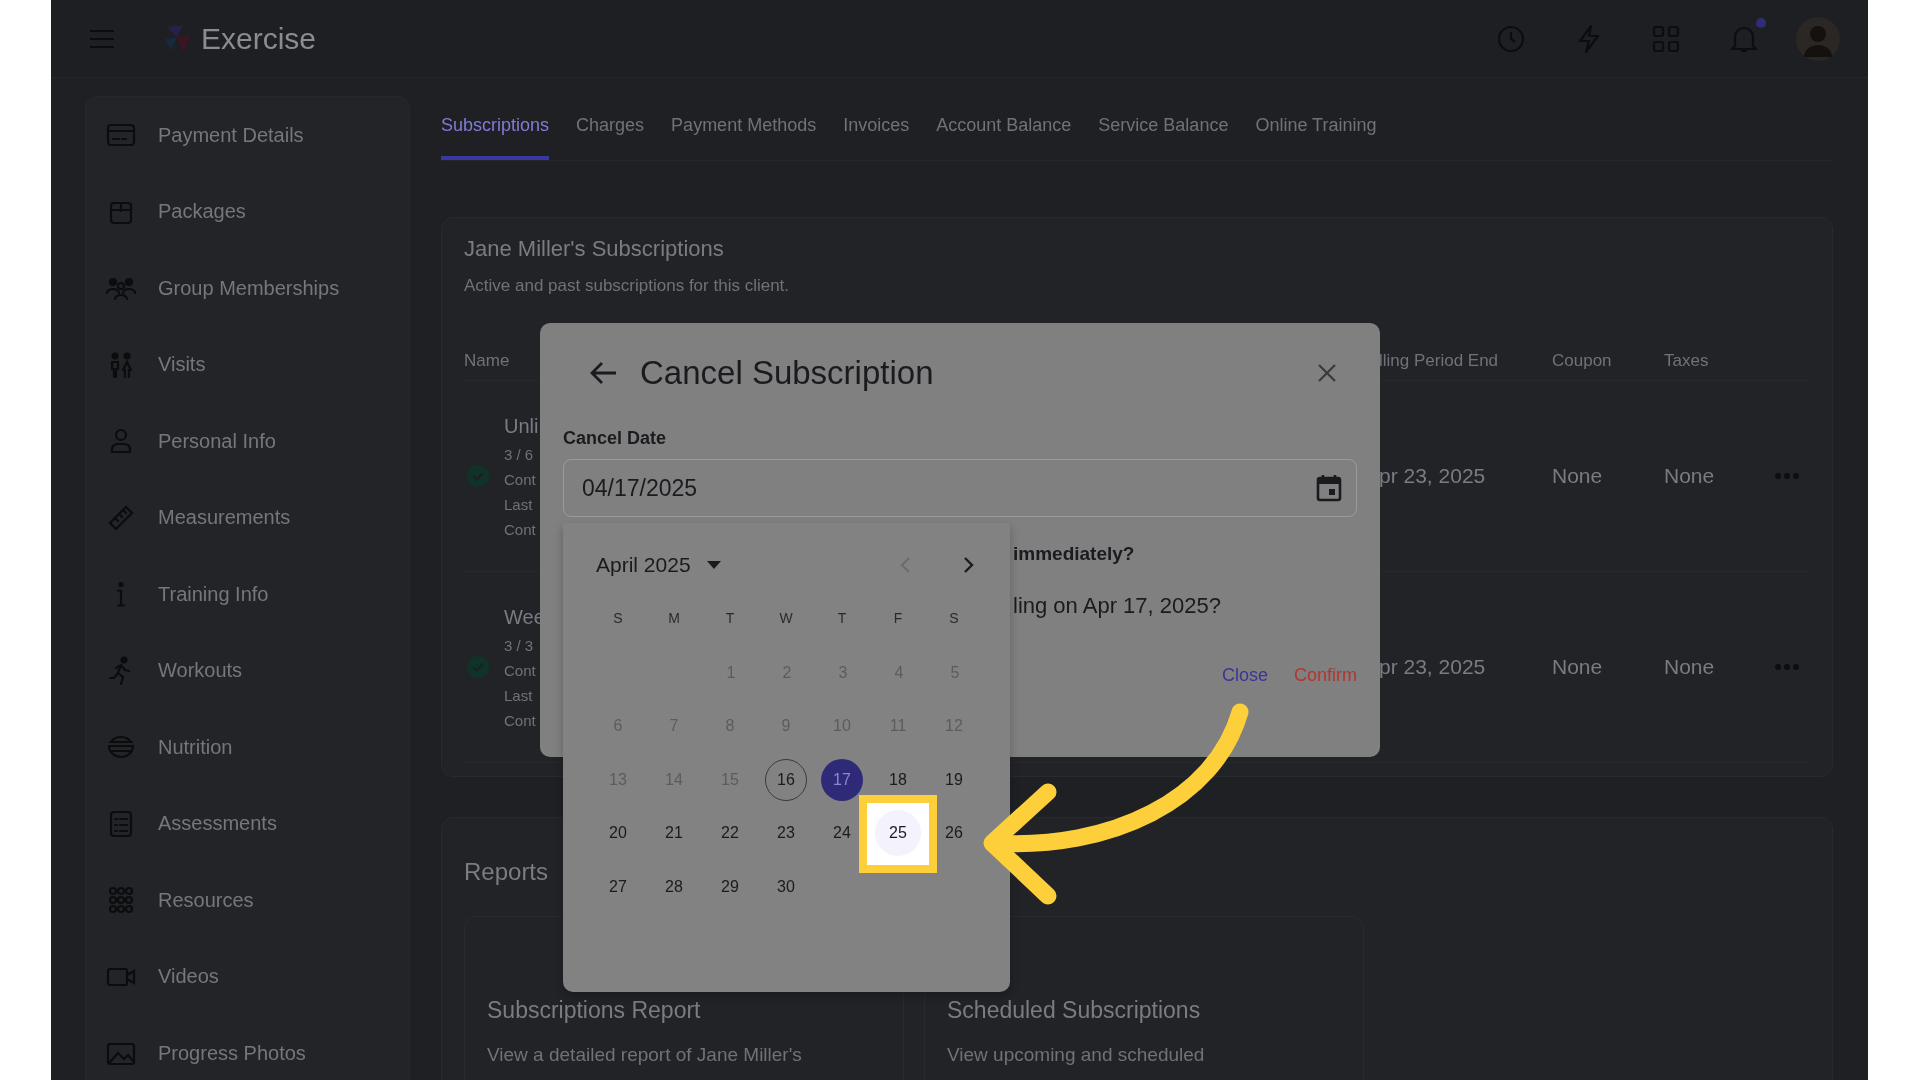 The width and height of the screenshot is (1920, 1080). I want to click on sidebar-item: Group Memberships, so click(247, 288).